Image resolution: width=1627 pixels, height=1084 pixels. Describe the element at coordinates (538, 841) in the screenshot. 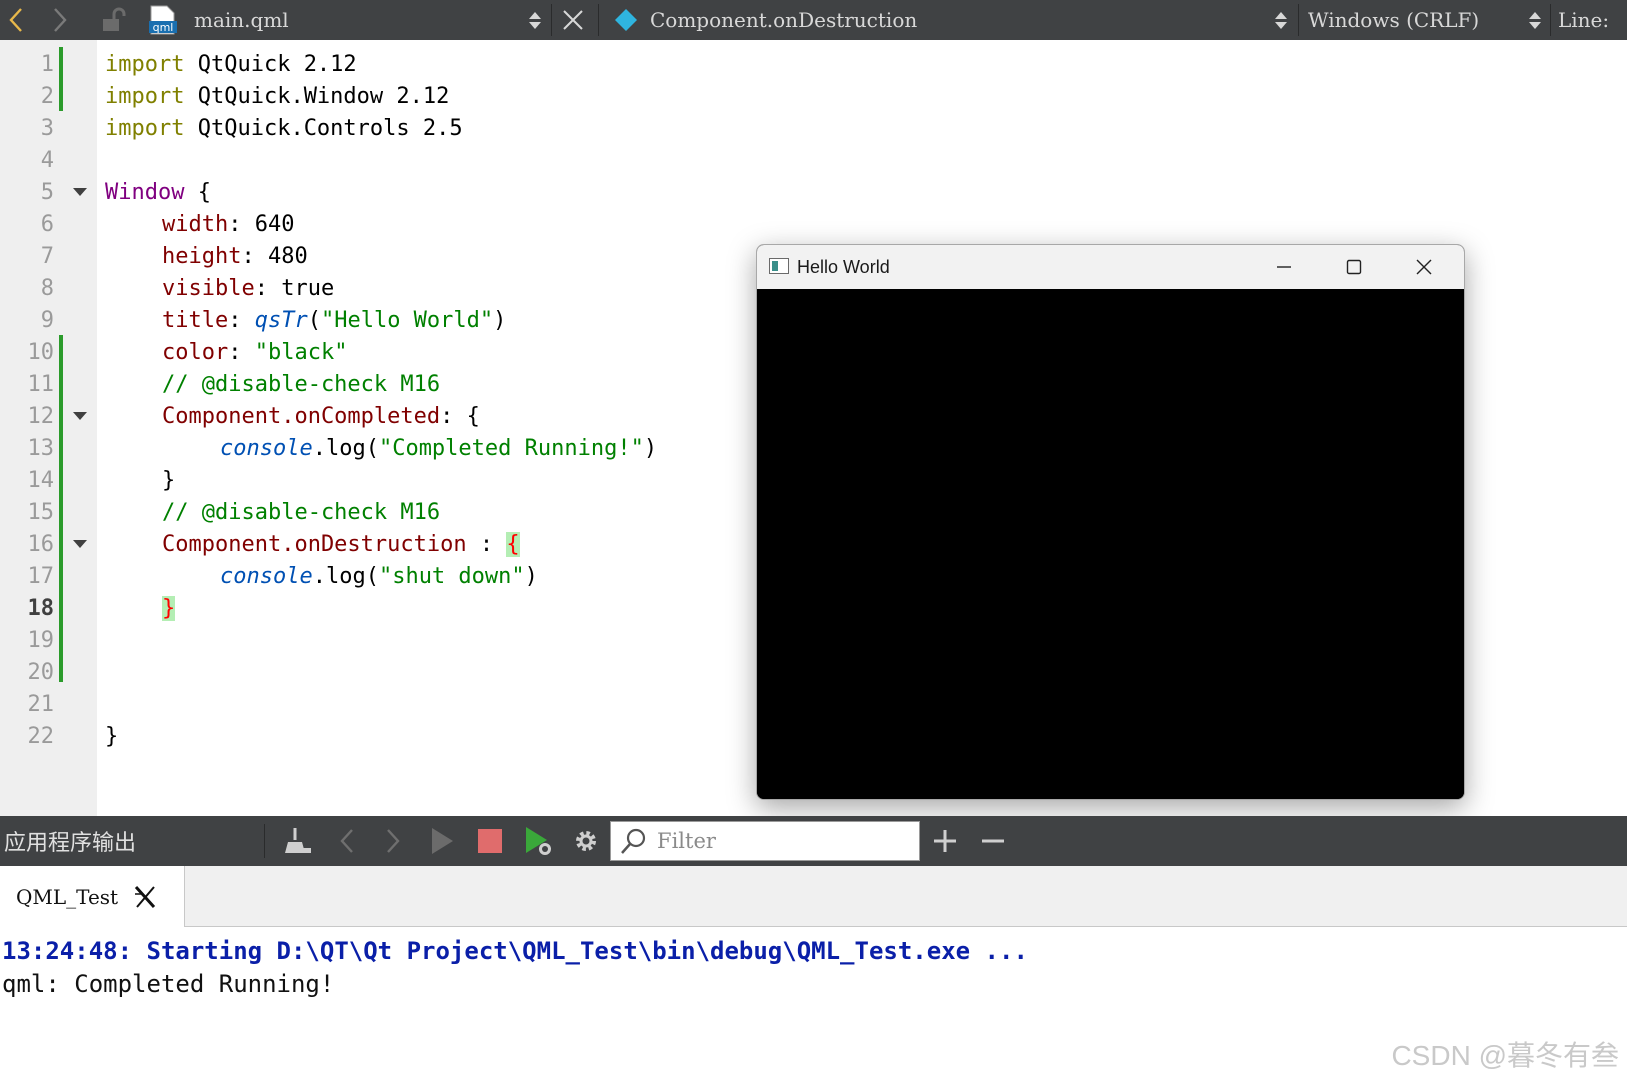

I see `debug-run-button` at that location.